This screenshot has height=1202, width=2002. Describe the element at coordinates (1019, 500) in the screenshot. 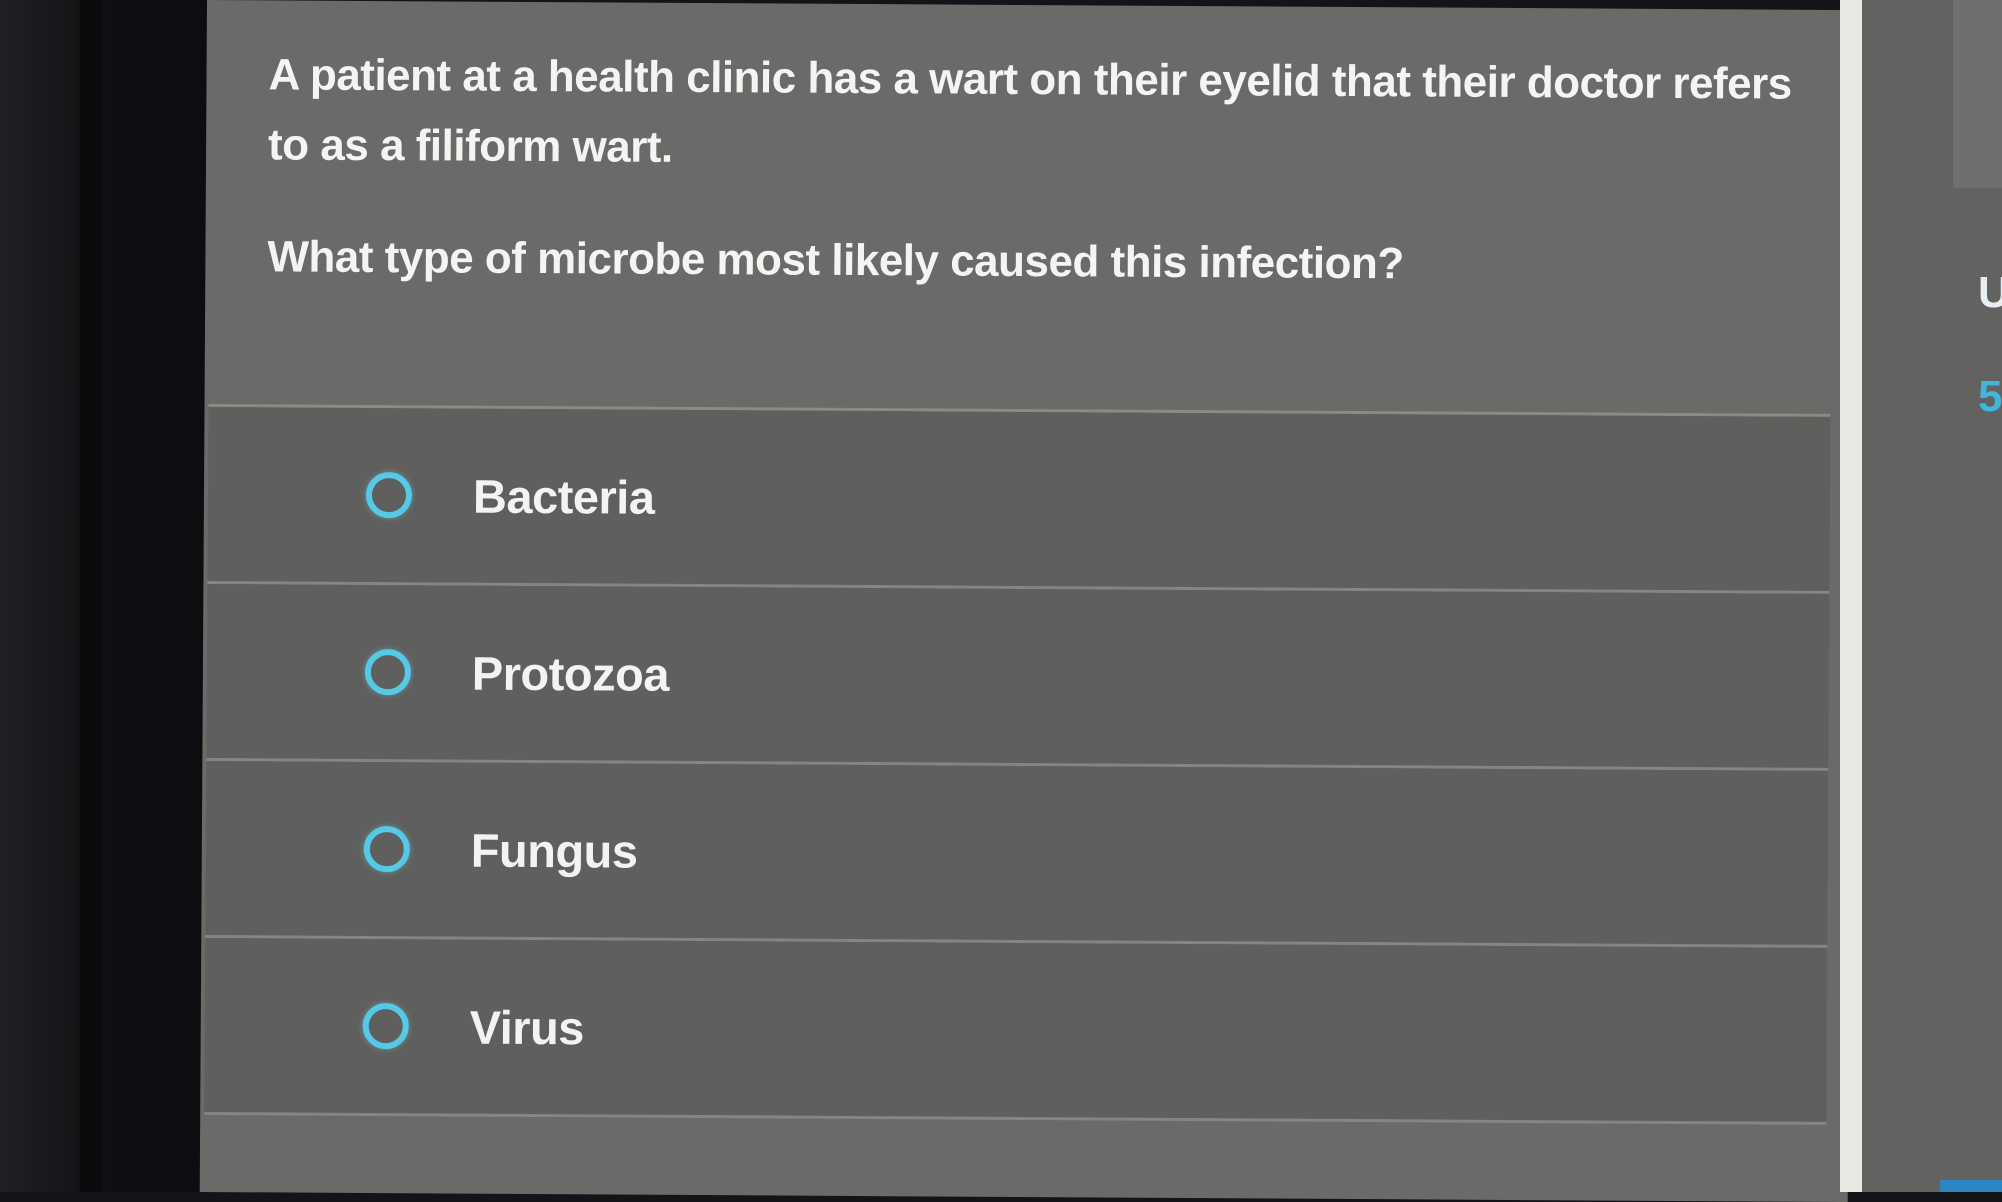

I see `answer-option-bacteria: Bacteria` at that location.